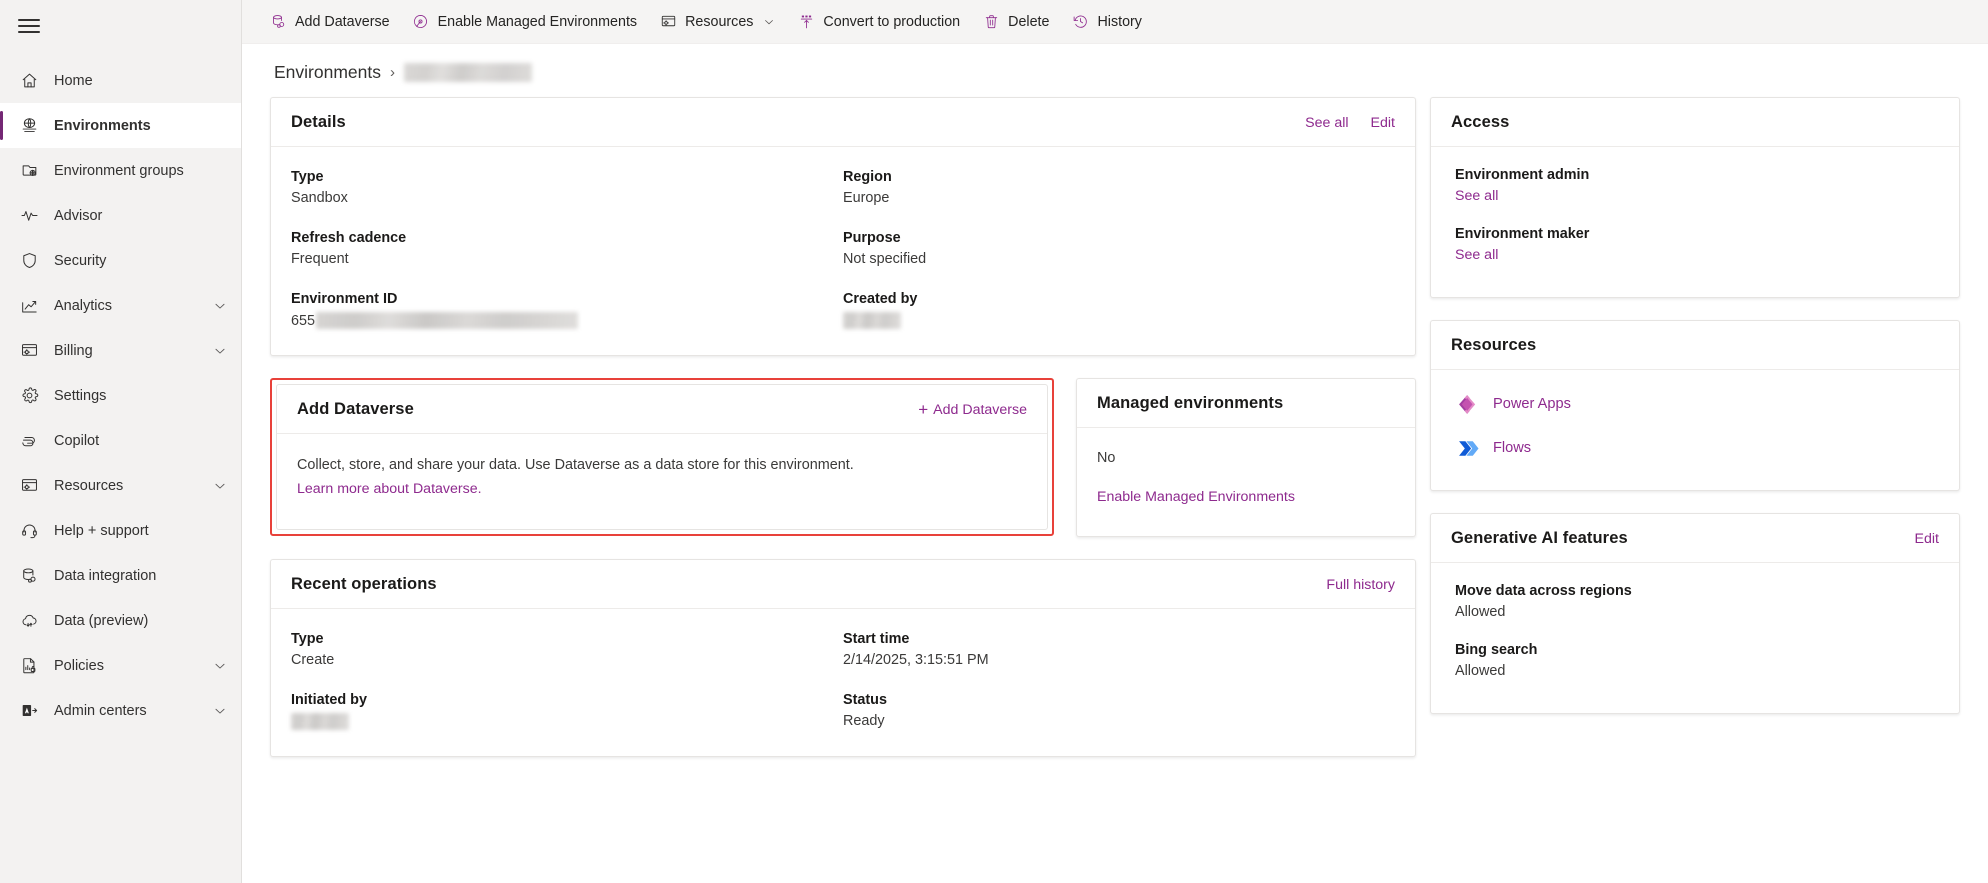 Image resolution: width=1988 pixels, height=883 pixels. What do you see at coordinates (120, 260) in the screenshot?
I see `sidebar-item-security: Security` at bounding box center [120, 260].